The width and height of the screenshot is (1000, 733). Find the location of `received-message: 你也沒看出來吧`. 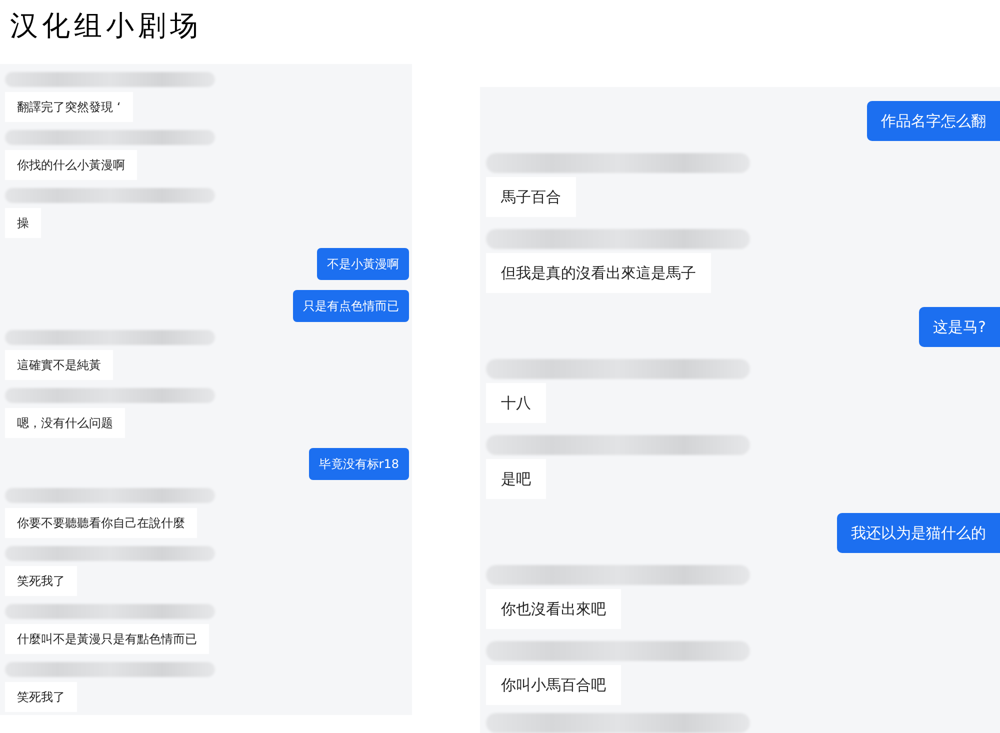

received-message: 你也沒看出來吧 is located at coordinates (553, 609).